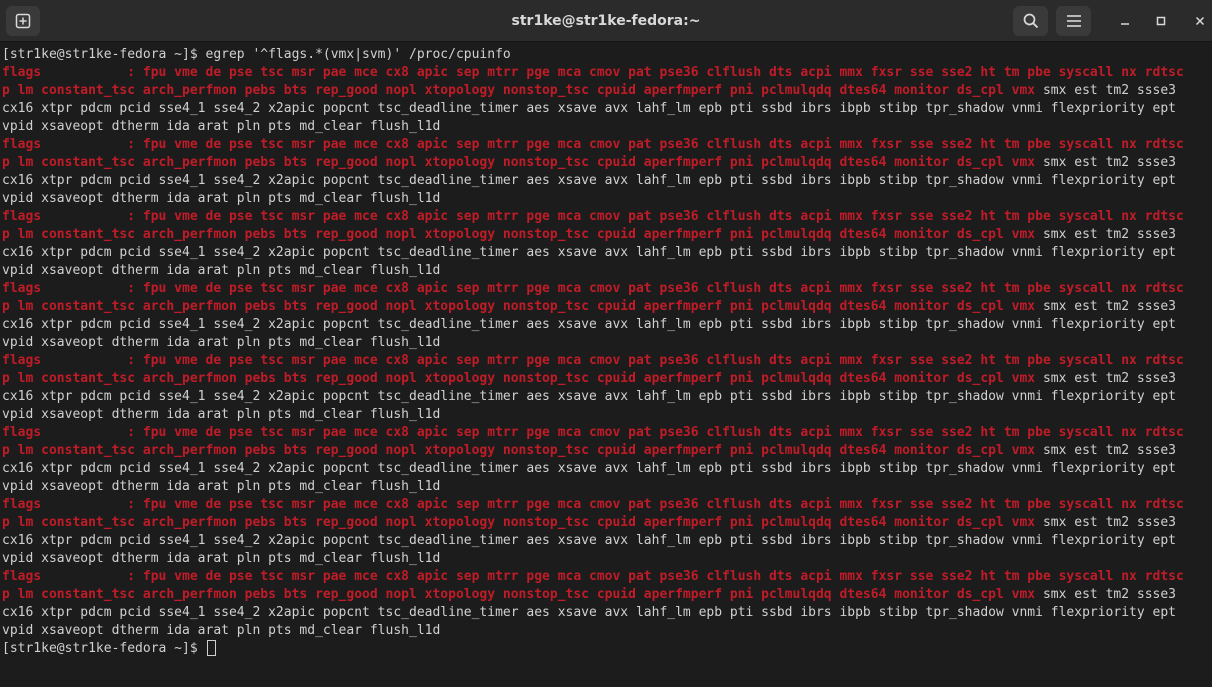 The height and width of the screenshot is (687, 1212). I want to click on prompt-line: [str1ke@str1ke-fedora ~]$, so click(607, 649).